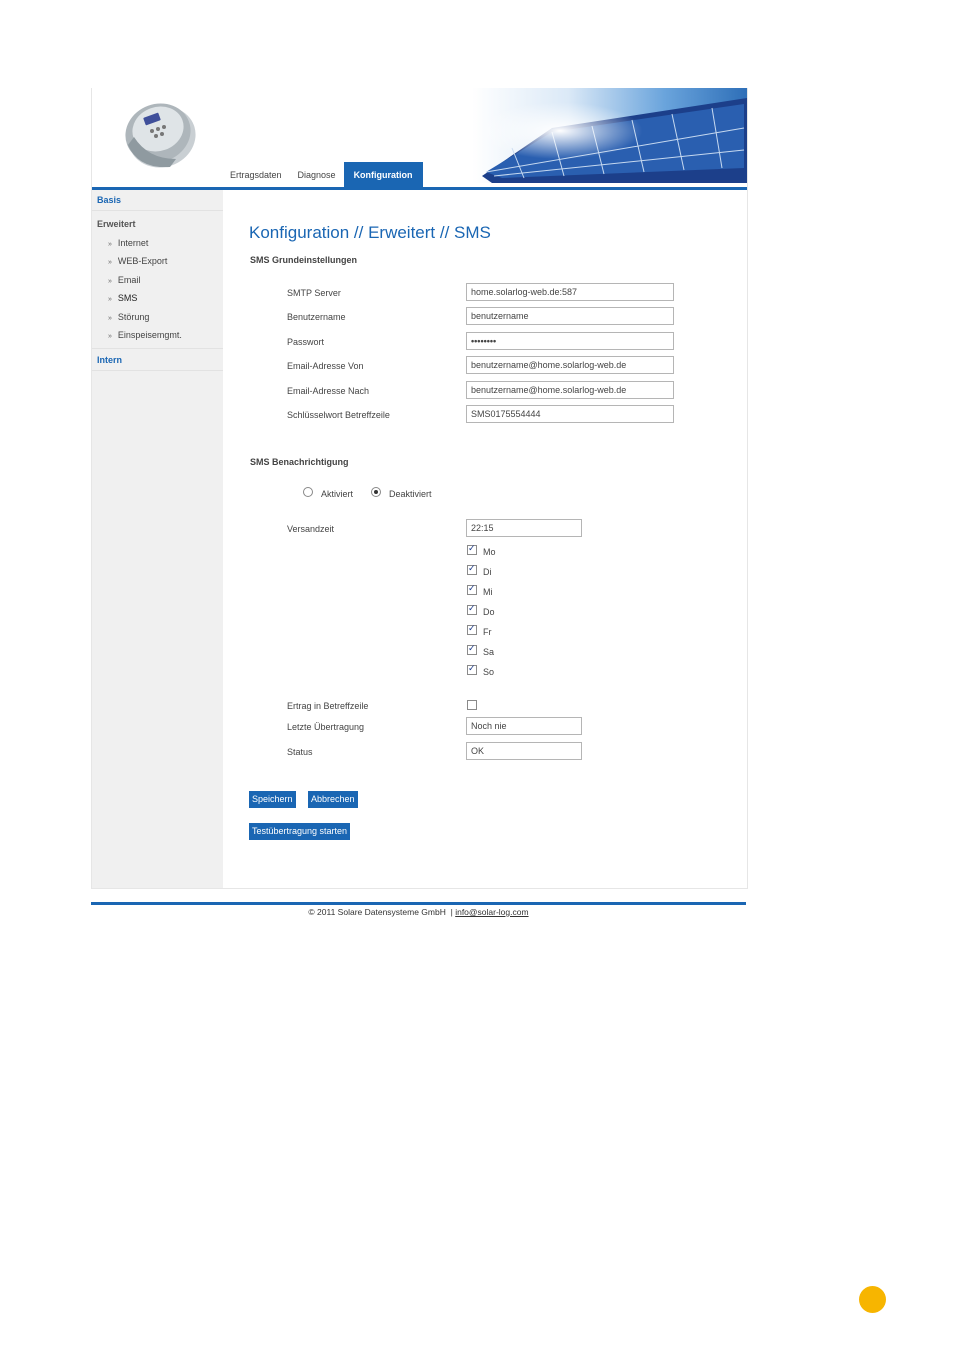  What do you see at coordinates (570, 316) in the screenshot?
I see `username-input` at bounding box center [570, 316].